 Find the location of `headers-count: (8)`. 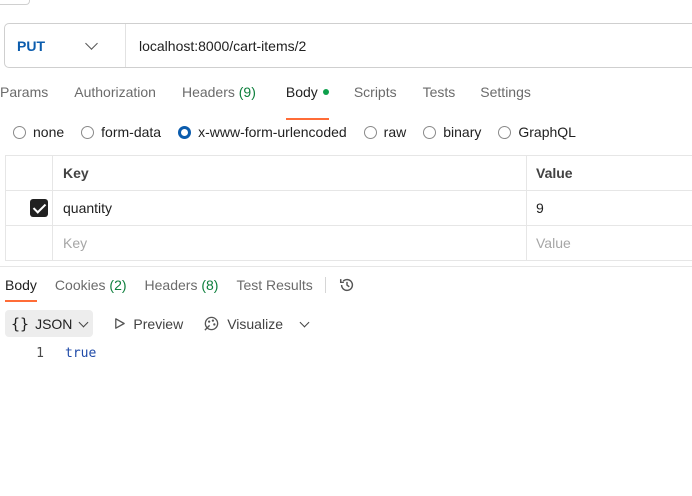

headers-count: (8) is located at coordinates (210, 285).